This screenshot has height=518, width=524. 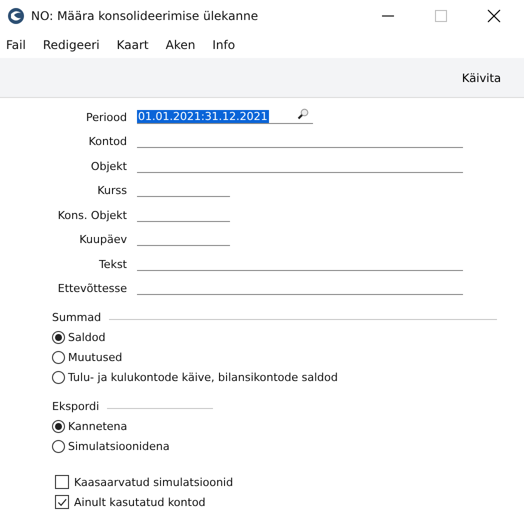 I want to click on checkbox-label: Ainult kasutatud kontod, so click(x=140, y=502).